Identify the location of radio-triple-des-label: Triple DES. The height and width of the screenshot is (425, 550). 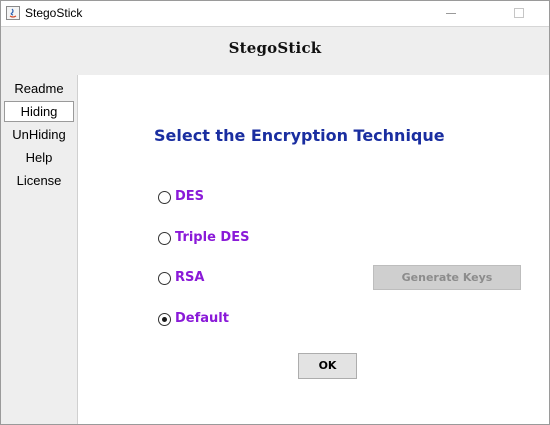
(212, 238).